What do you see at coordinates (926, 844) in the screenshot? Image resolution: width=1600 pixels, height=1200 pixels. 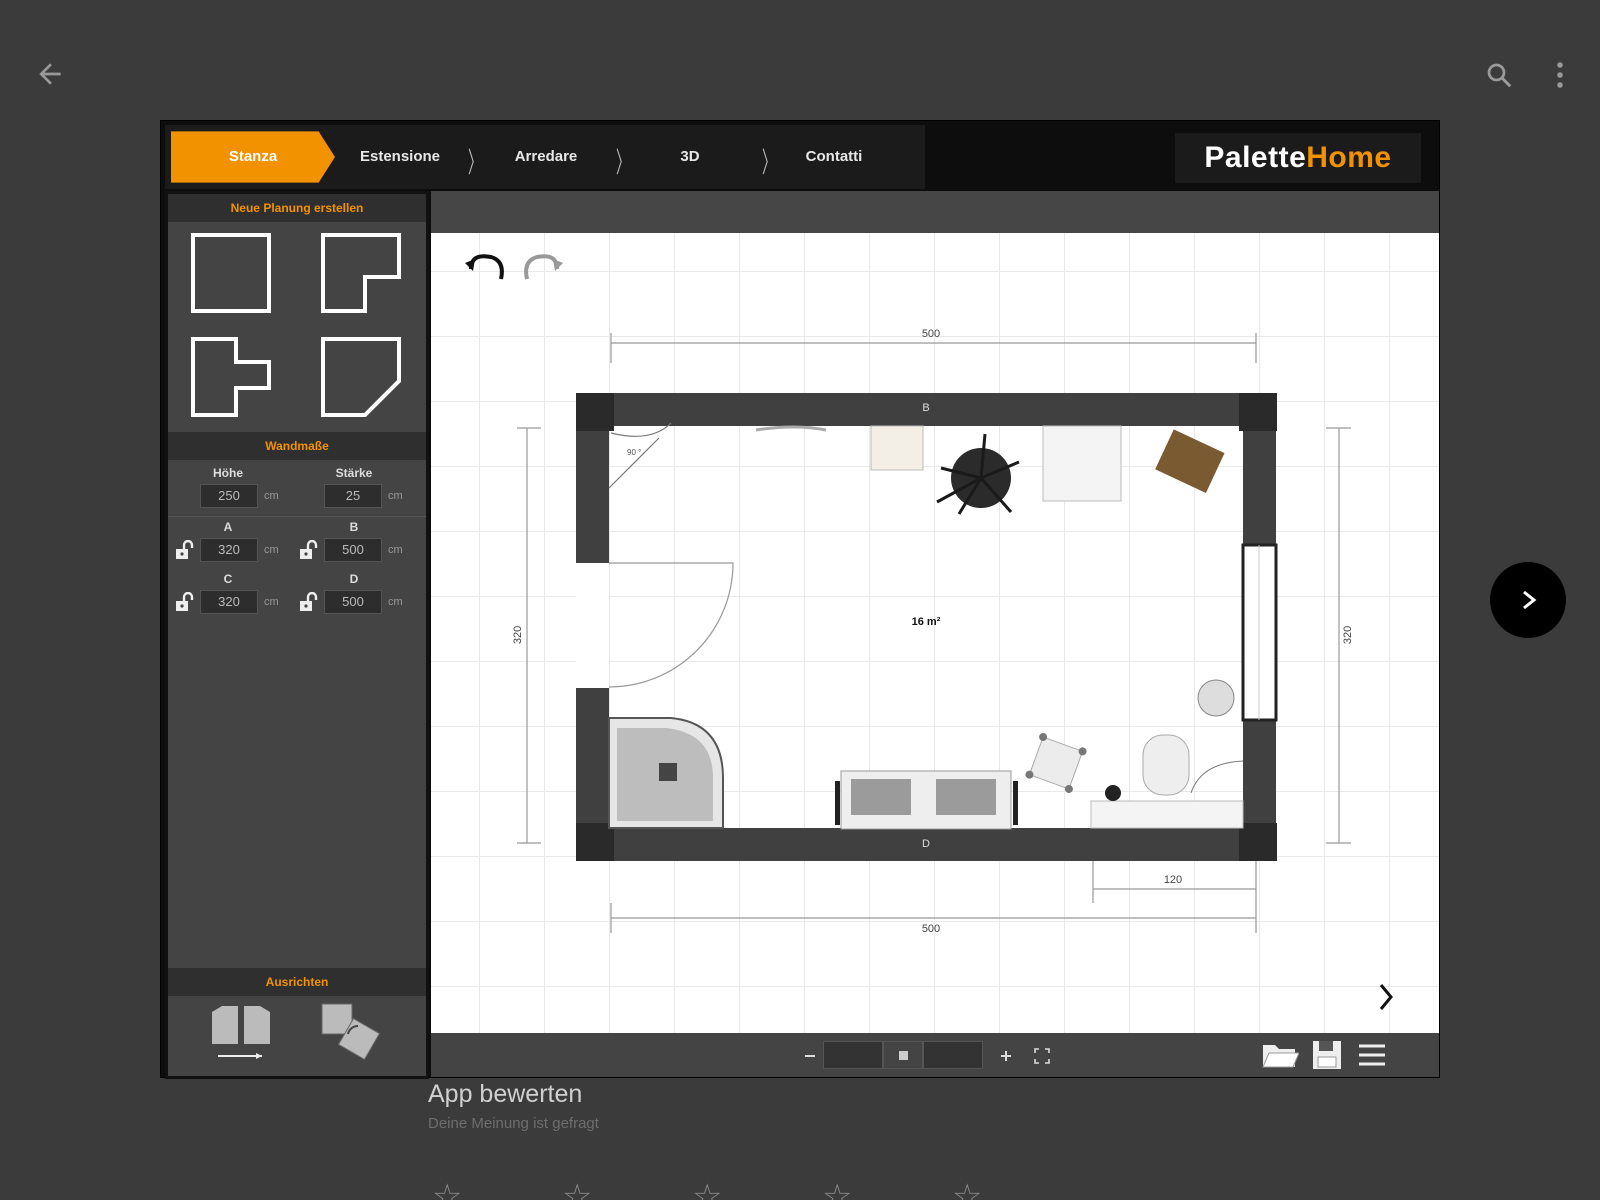 I see `wall-bottom-label: D` at bounding box center [926, 844].